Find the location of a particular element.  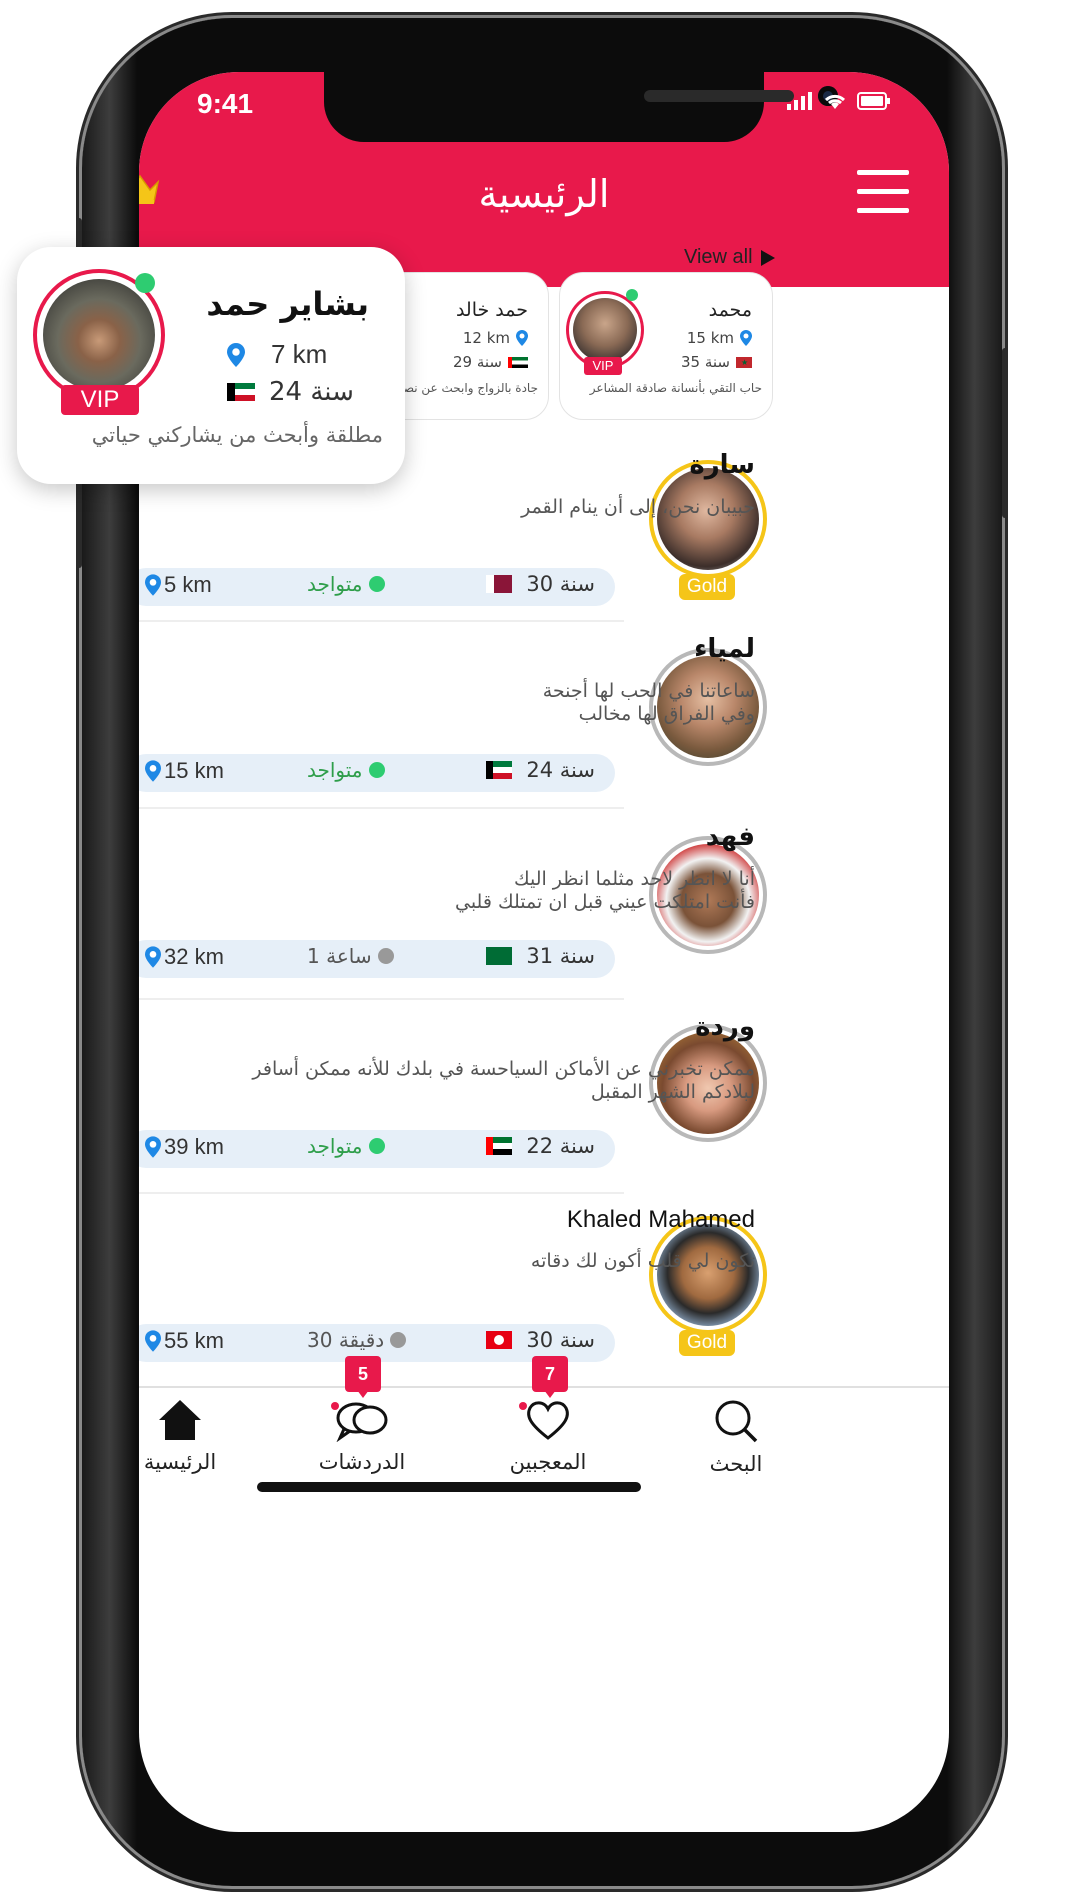

age: 24 سنة is located at coordinates (540, 770).